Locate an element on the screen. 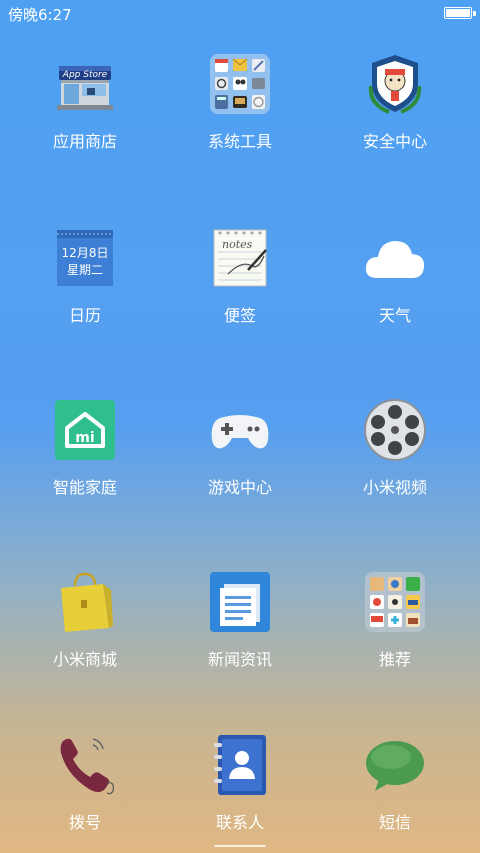 The width and height of the screenshot is (480, 853). smart-home-logo-text: mi is located at coordinates (84, 438).